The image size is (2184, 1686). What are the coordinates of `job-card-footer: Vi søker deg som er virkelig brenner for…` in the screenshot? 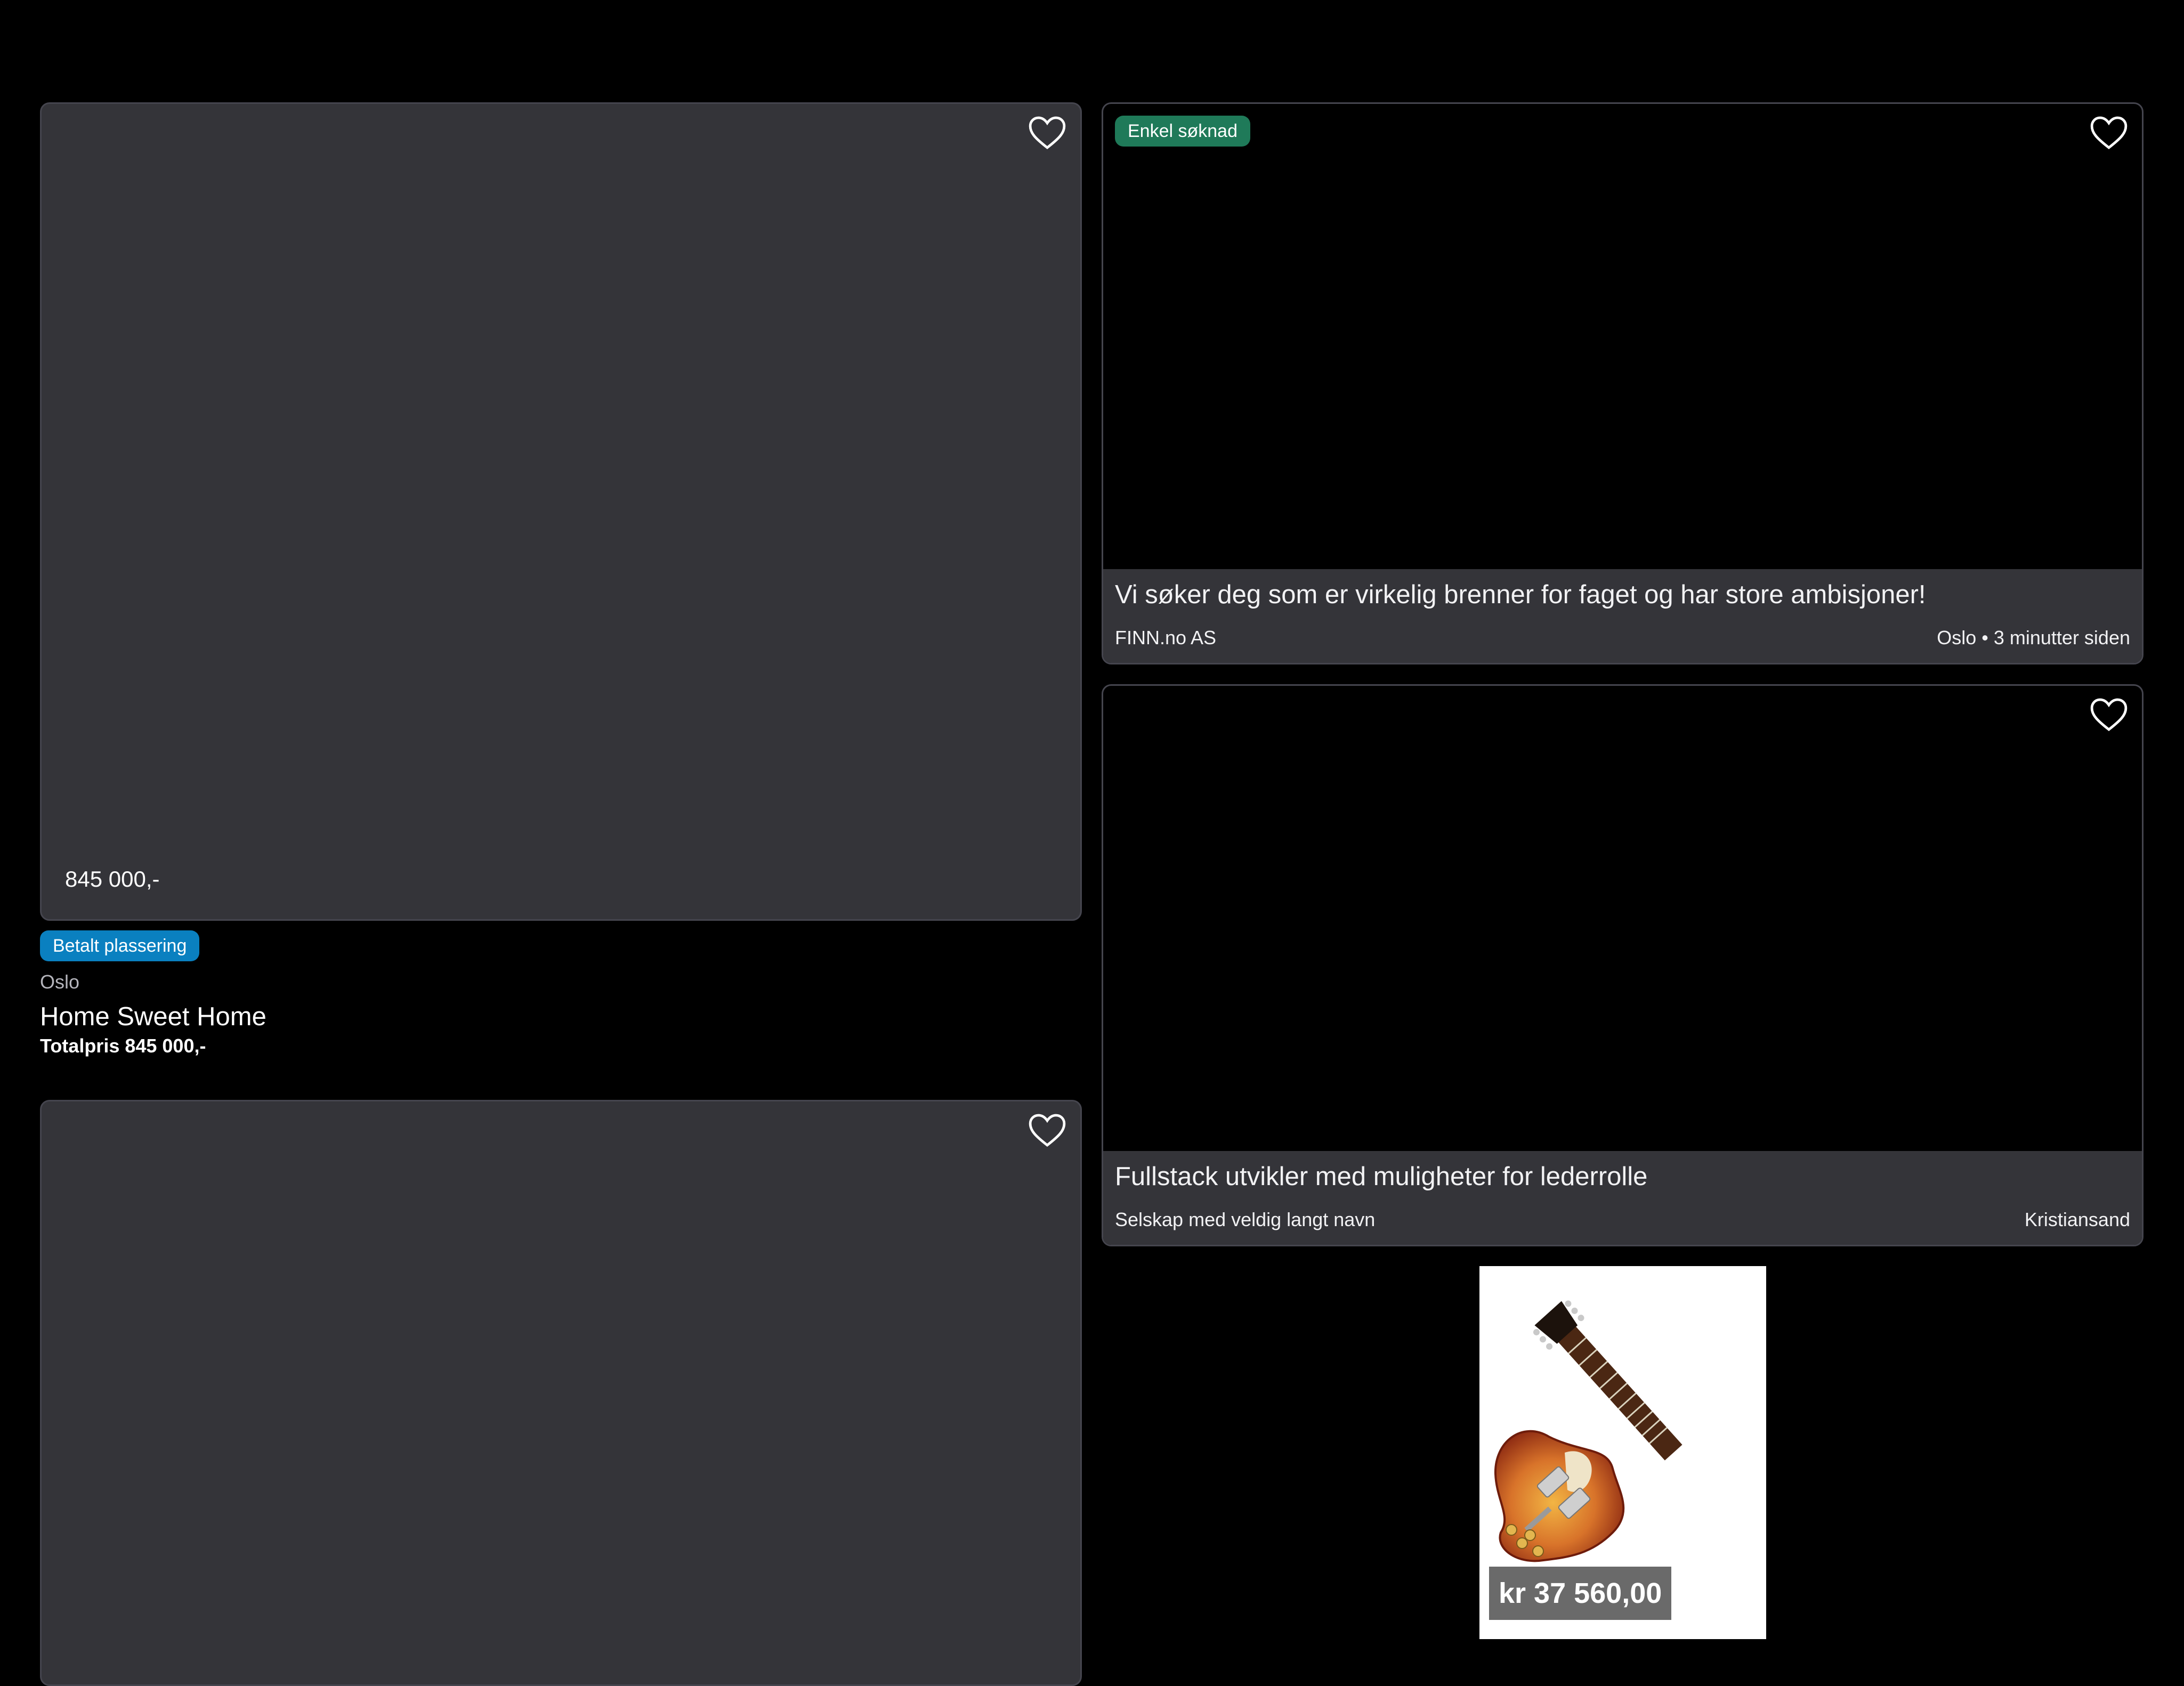 It's located at (1622, 616).